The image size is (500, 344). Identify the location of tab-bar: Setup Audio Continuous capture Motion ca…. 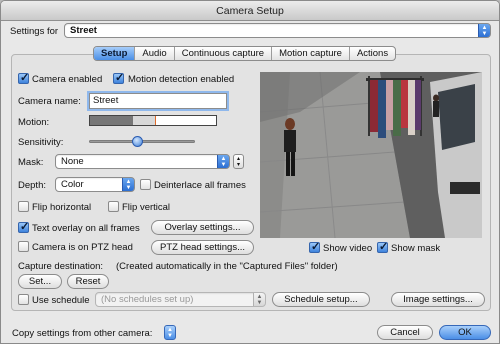
(245, 53).